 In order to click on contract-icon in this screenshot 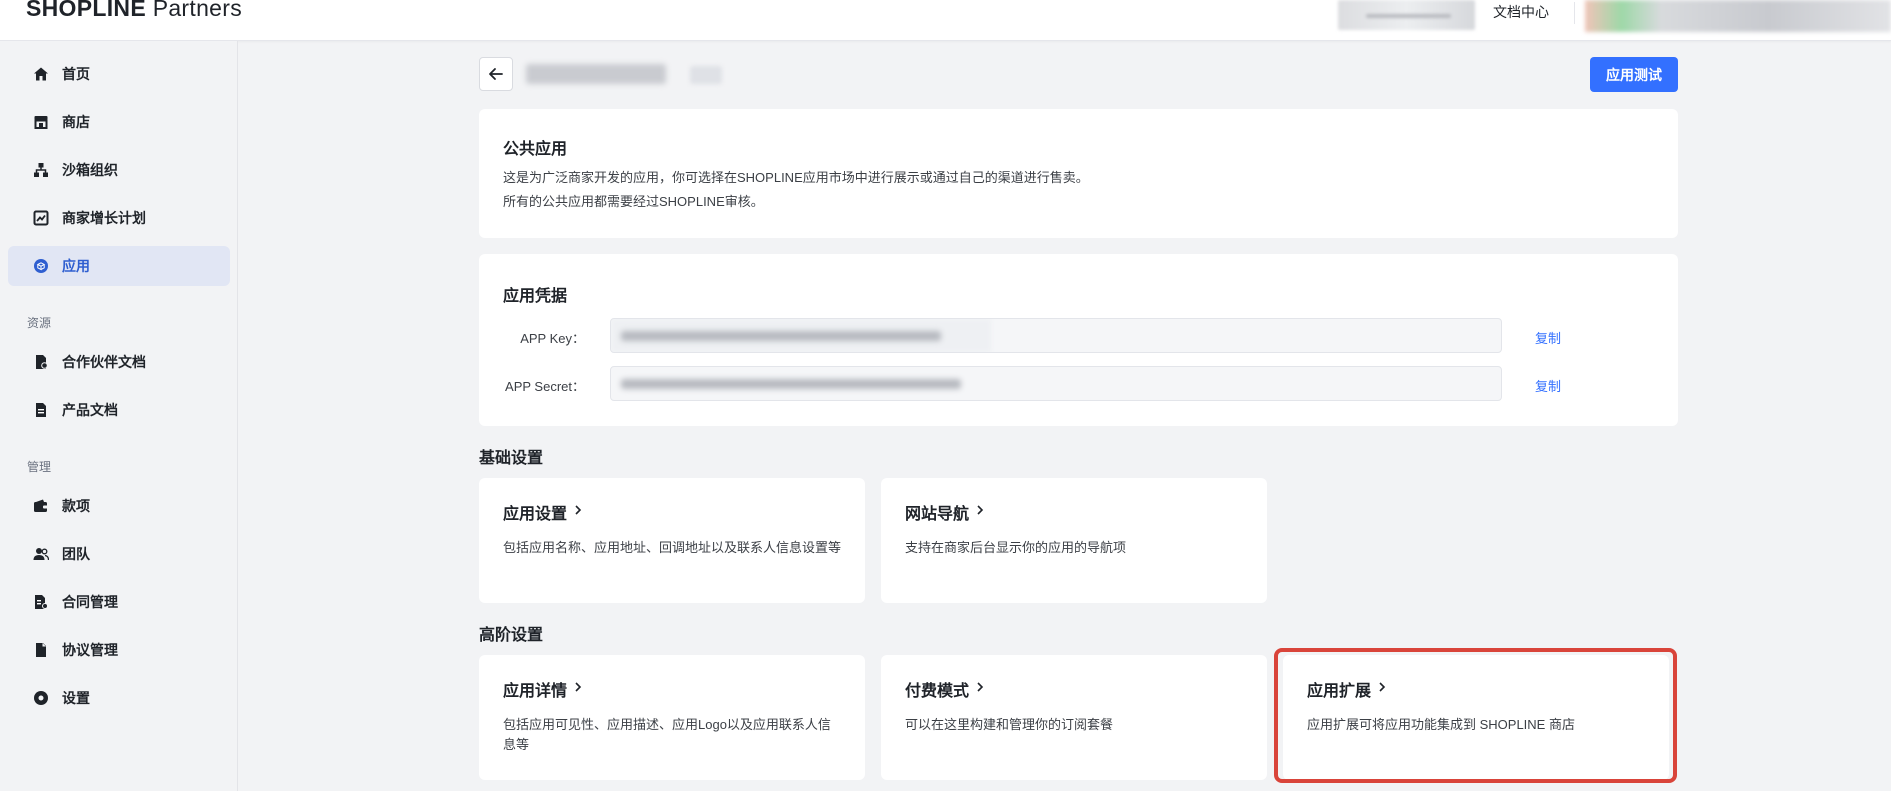, I will do `click(41, 602)`.